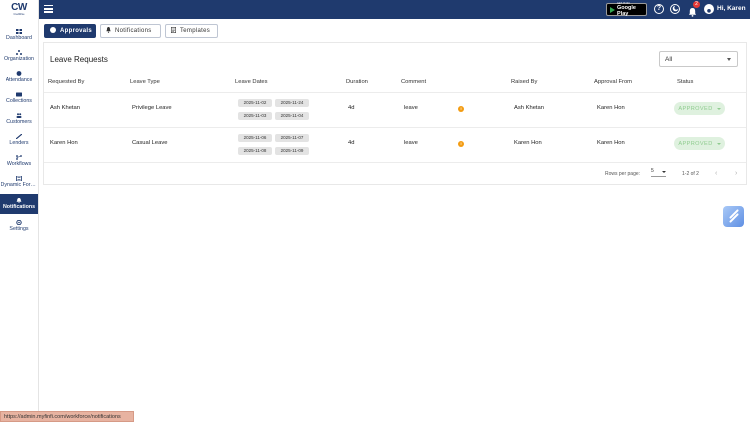 The height and width of the screenshot is (422, 750). Describe the element at coordinates (698, 59) in the screenshot. I see `status-filter-select: All` at that location.